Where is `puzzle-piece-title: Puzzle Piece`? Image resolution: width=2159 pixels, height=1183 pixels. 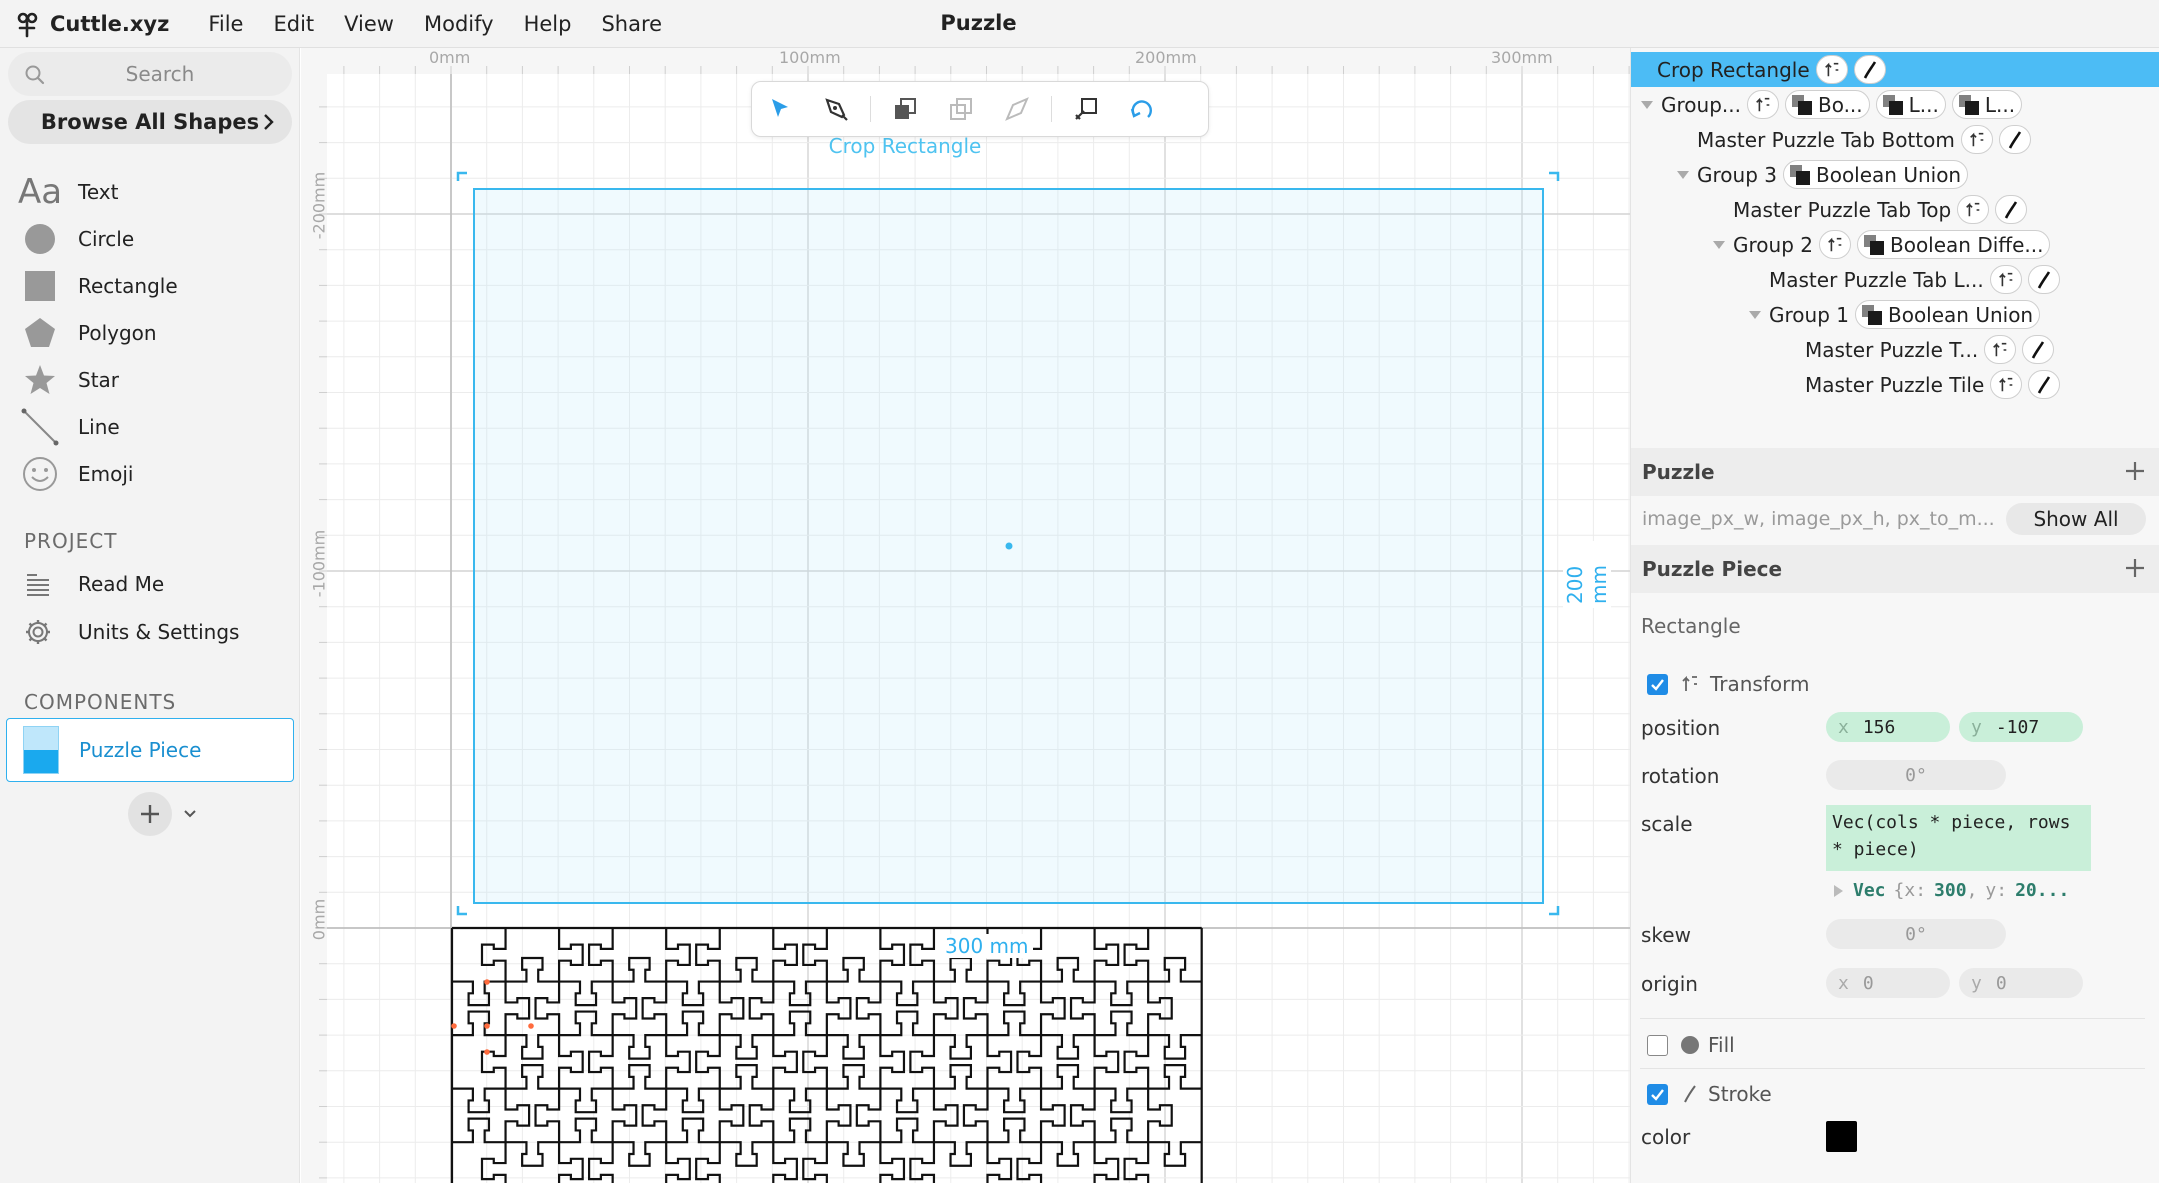 puzzle-piece-title: Puzzle Piece is located at coordinates (1712, 569).